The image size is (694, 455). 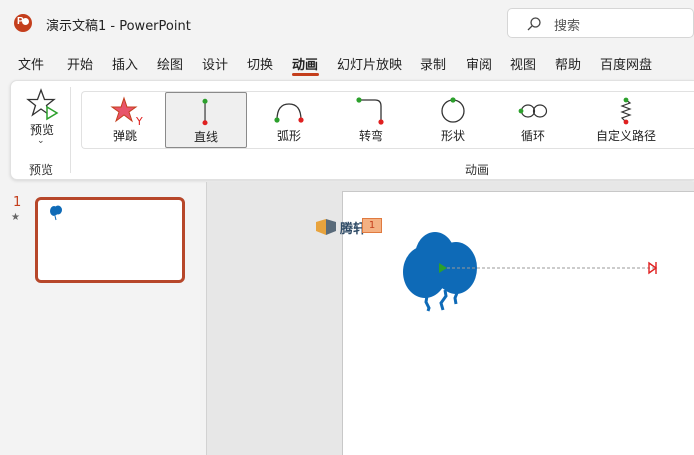 What do you see at coordinates (347, 23) in the screenshot?
I see `title-bar: P 演示文稿1 - PowerPoint 搜索` at bounding box center [347, 23].